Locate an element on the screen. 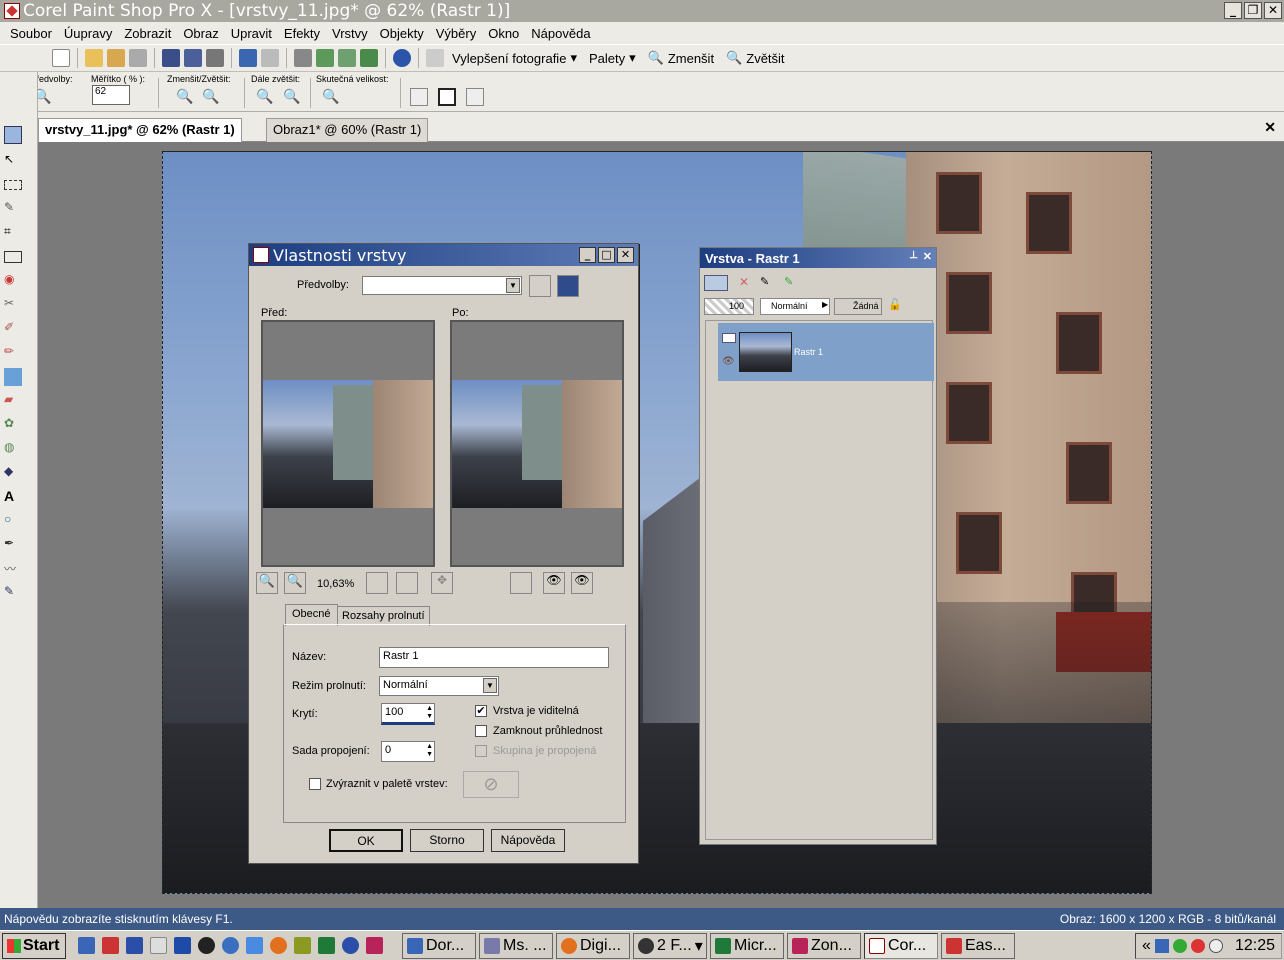  new-layer-icon is located at coordinates (716, 283).